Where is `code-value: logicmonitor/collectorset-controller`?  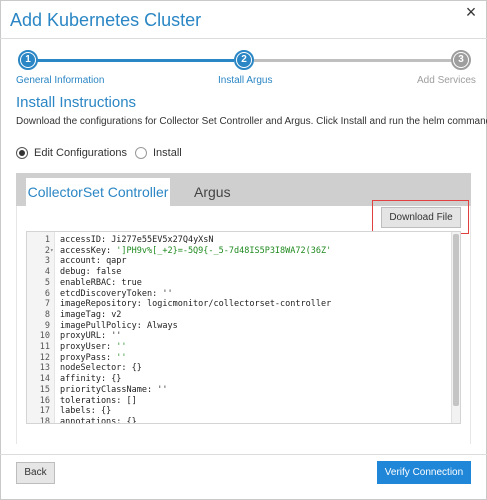 code-value: logicmonitor/collectorset-controller is located at coordinates (239, 304).